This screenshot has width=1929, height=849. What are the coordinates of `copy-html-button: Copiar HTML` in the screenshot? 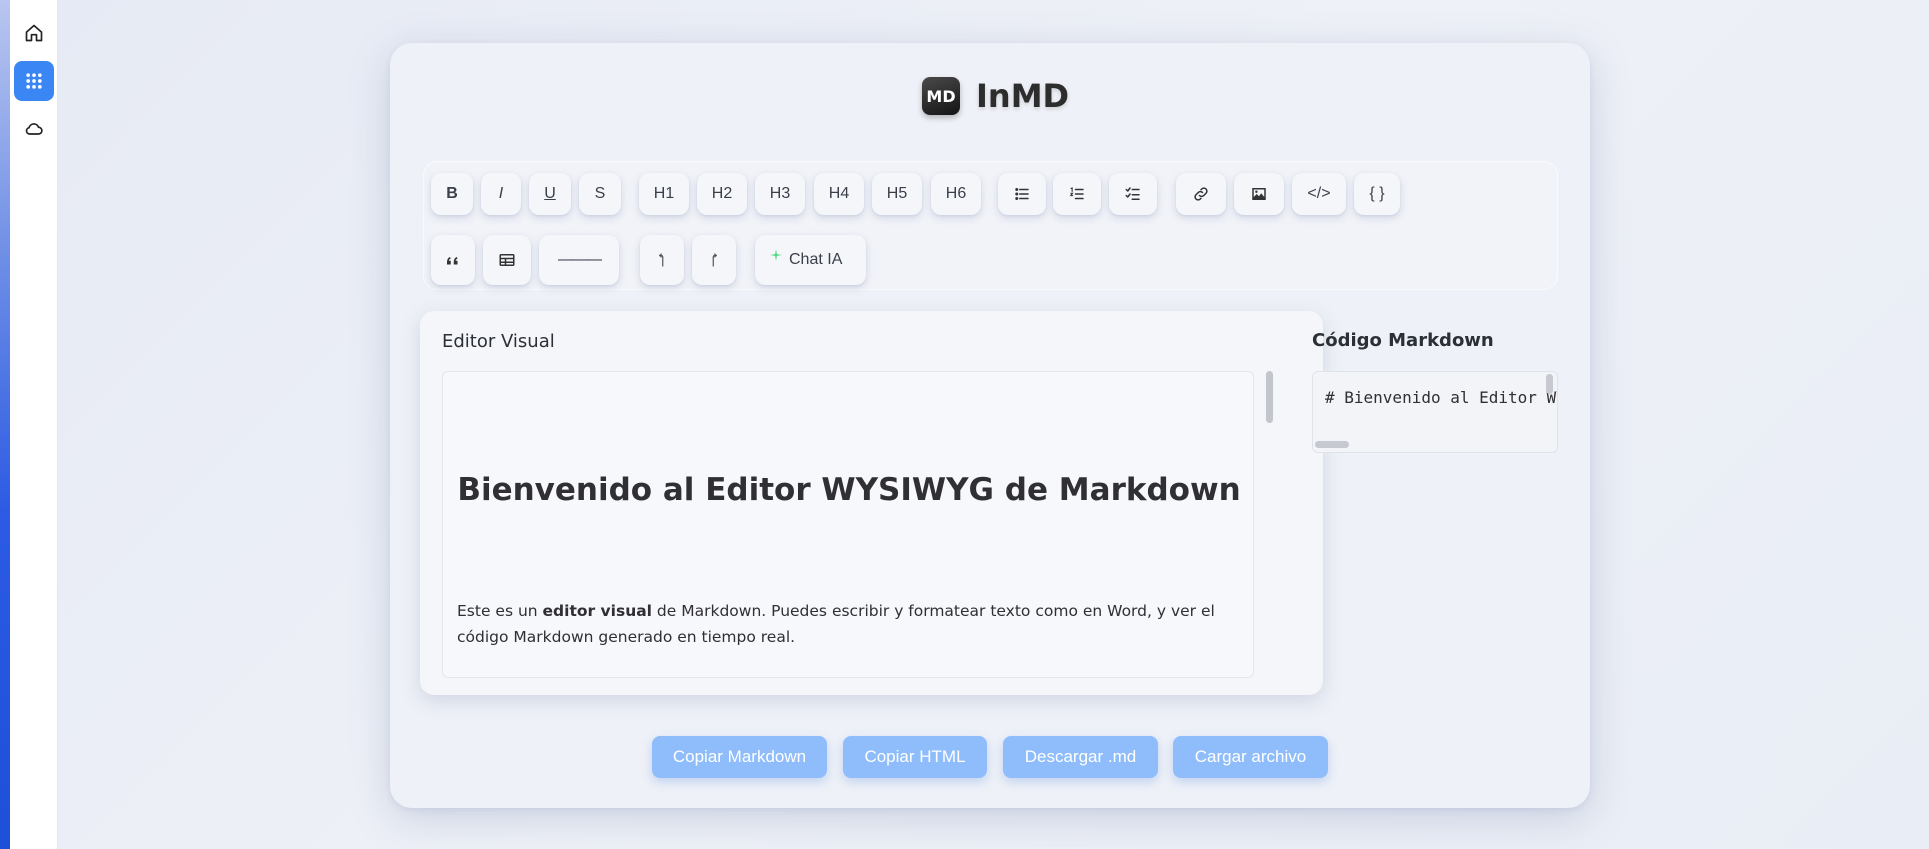 It's located at (915, 757).